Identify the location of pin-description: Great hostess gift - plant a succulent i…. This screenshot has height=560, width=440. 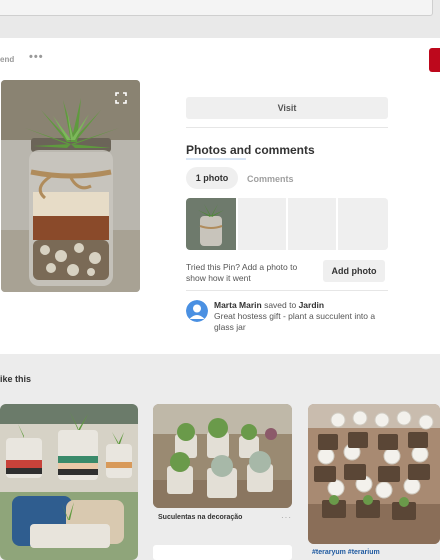
(295, 321).